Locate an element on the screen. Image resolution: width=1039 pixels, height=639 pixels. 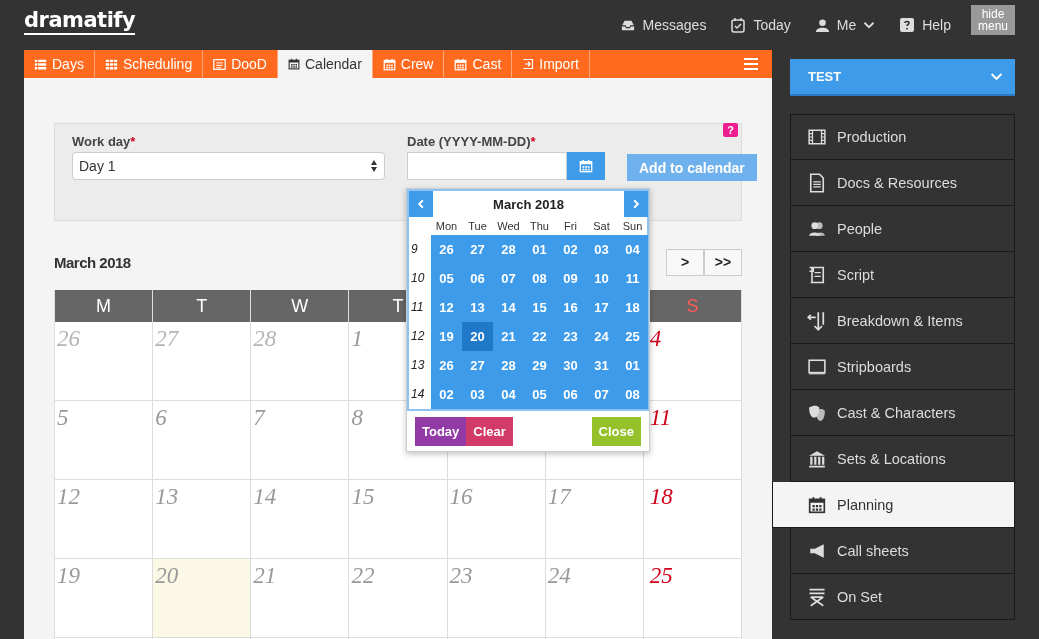
day-cell: 27 is located at coordinates (202, 361).